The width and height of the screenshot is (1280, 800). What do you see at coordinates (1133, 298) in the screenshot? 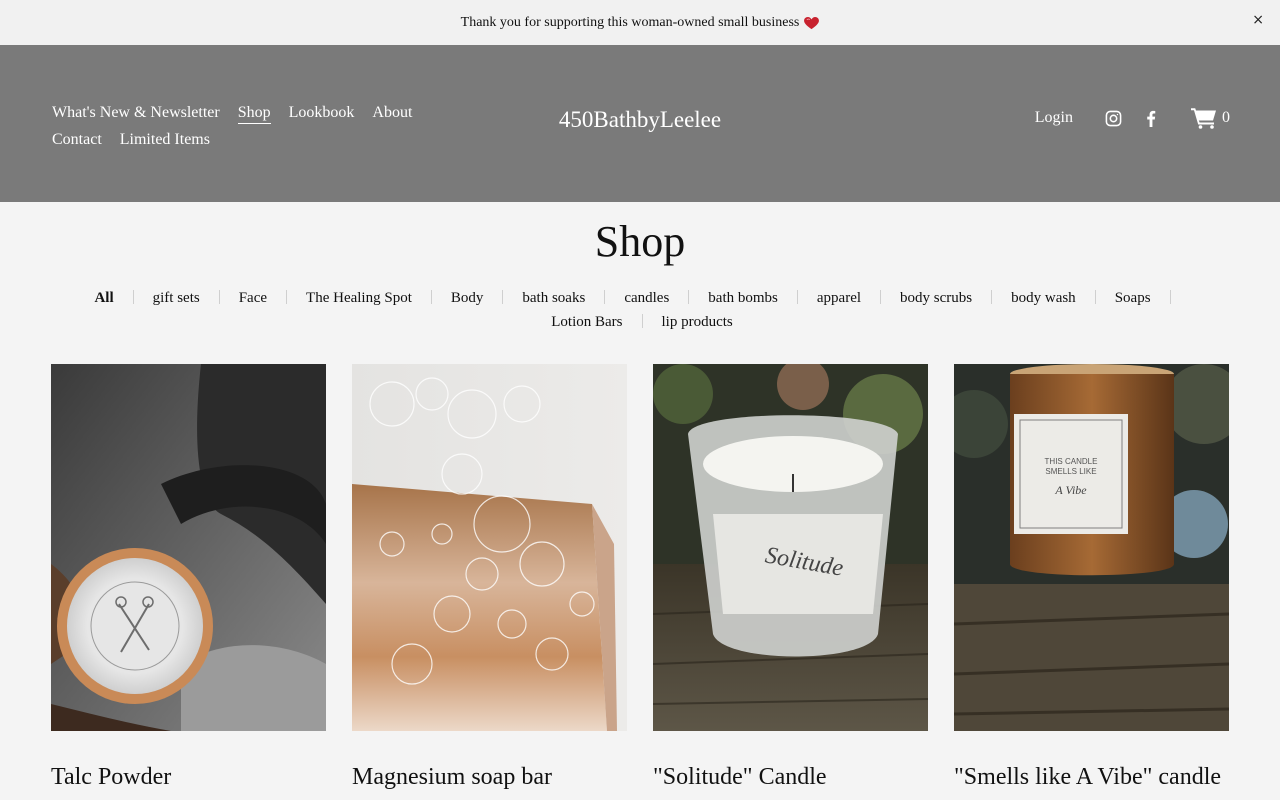
I see `category-soaps: Soaps` at bounding box center [1133, 298].